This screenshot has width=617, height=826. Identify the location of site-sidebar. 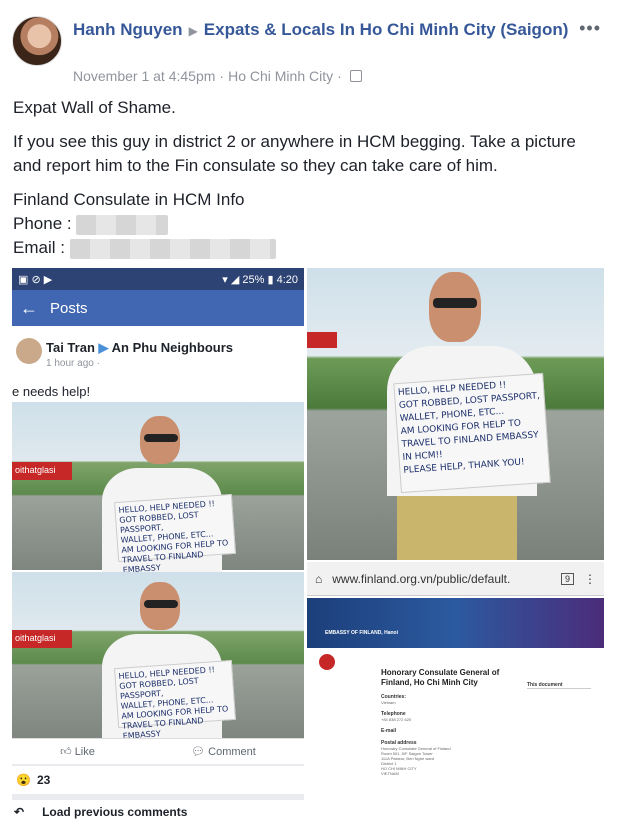
(349, 736).